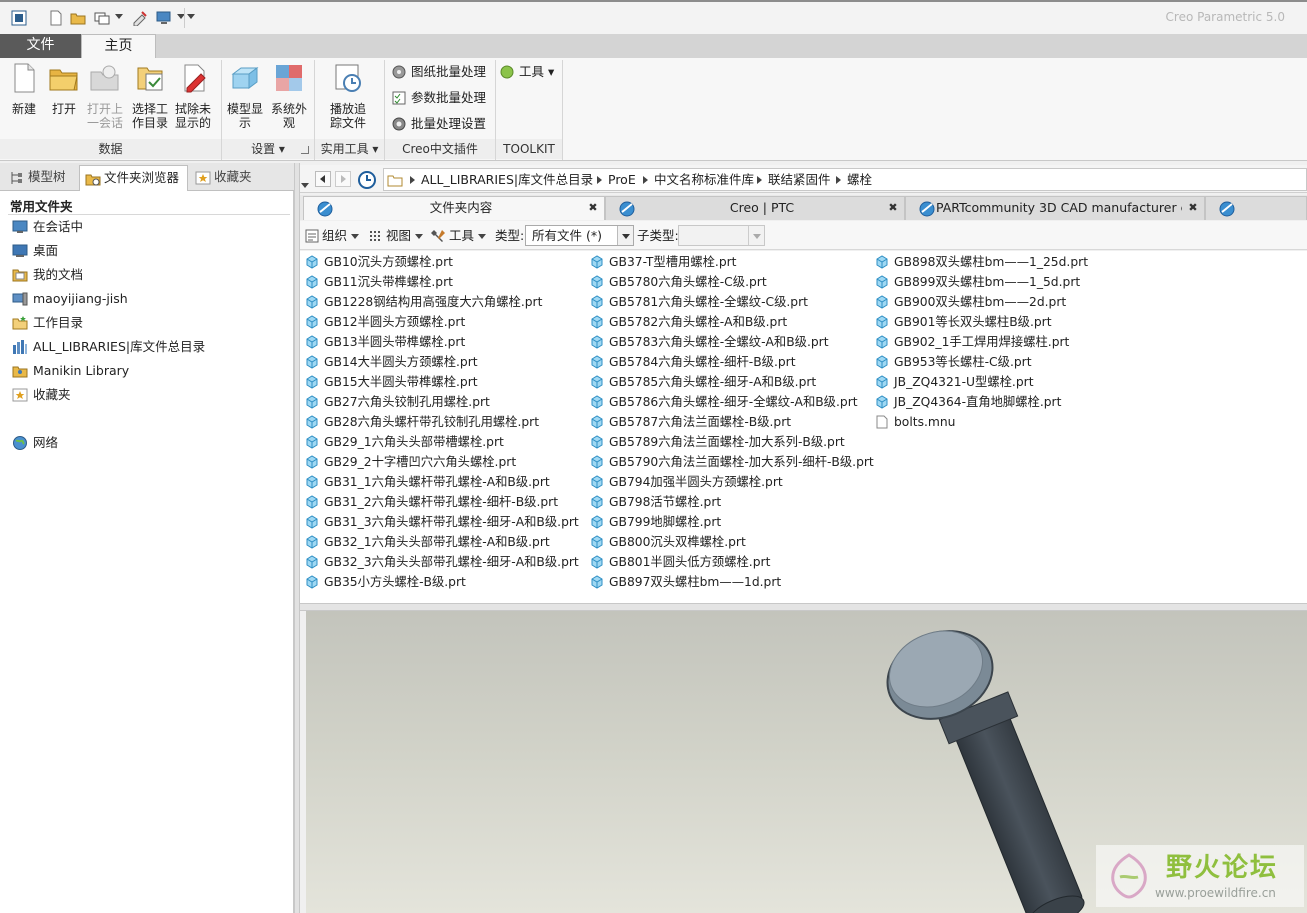 The height and width of the screenshot is (913, 1307). Describe the element at coordinates (709, 342) in the screenshot. I see `file-item: GB5783六角头螺栓-全螺纹-A和B级.prt` at that location.